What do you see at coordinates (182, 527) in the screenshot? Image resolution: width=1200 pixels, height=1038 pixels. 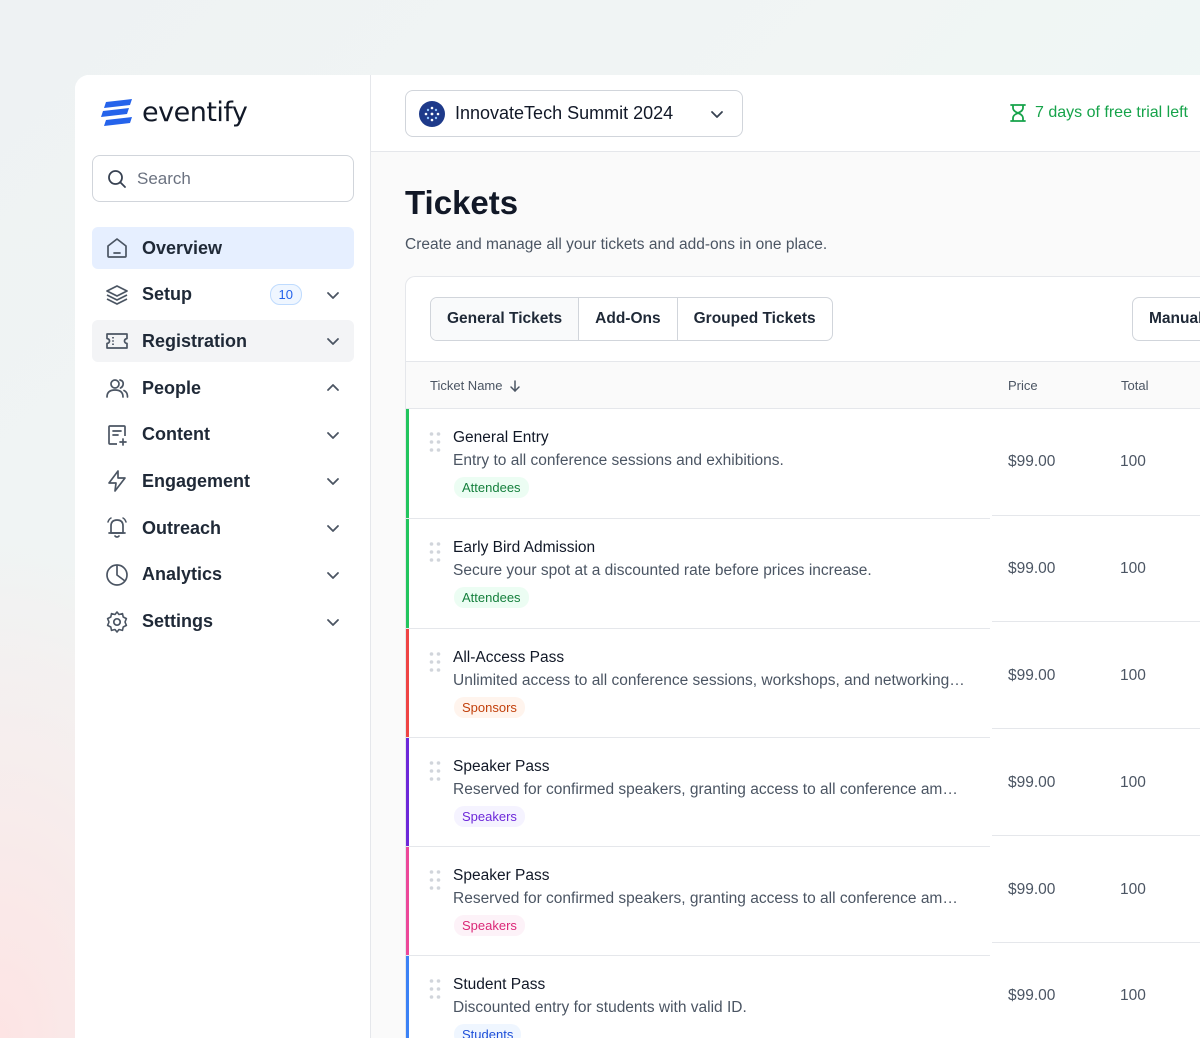 I see `sidebar-item-label: Outreach` at bounding box center [182, 527].